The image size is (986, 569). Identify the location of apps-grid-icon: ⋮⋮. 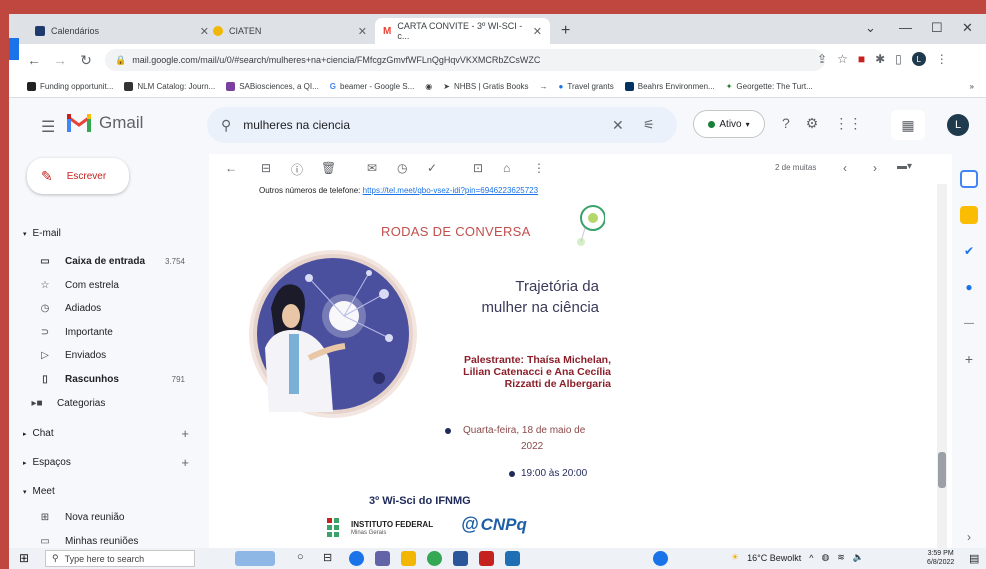
(848, 123).